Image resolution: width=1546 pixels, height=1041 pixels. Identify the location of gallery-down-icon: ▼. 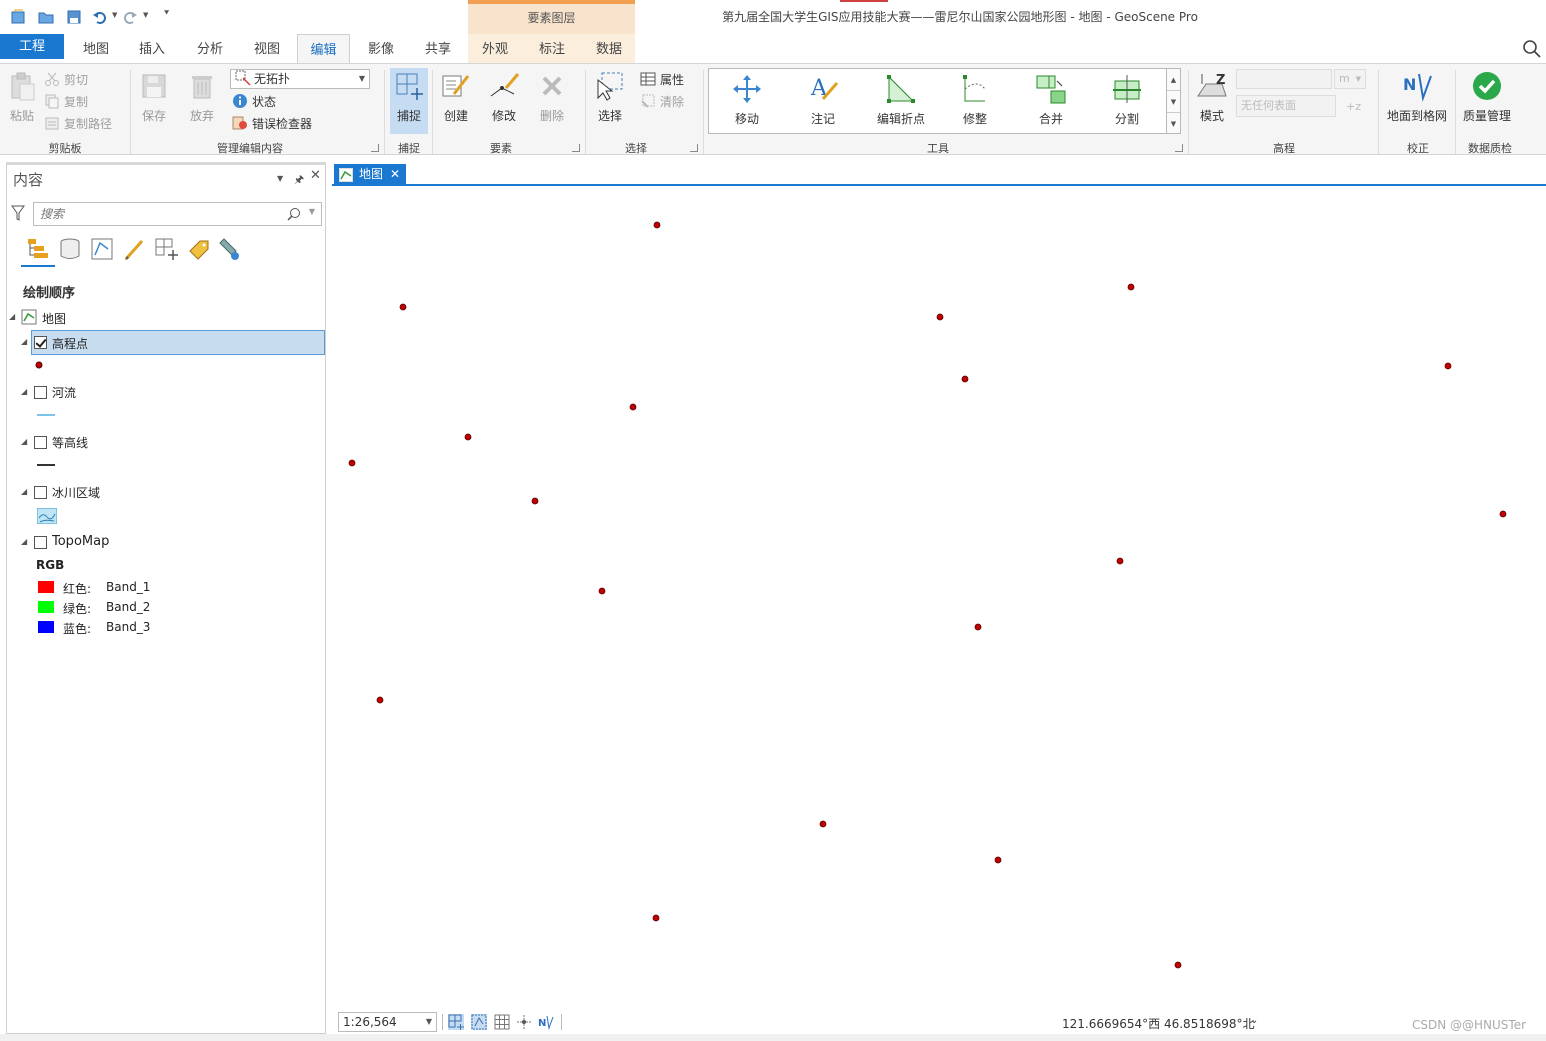
(1173, 102).